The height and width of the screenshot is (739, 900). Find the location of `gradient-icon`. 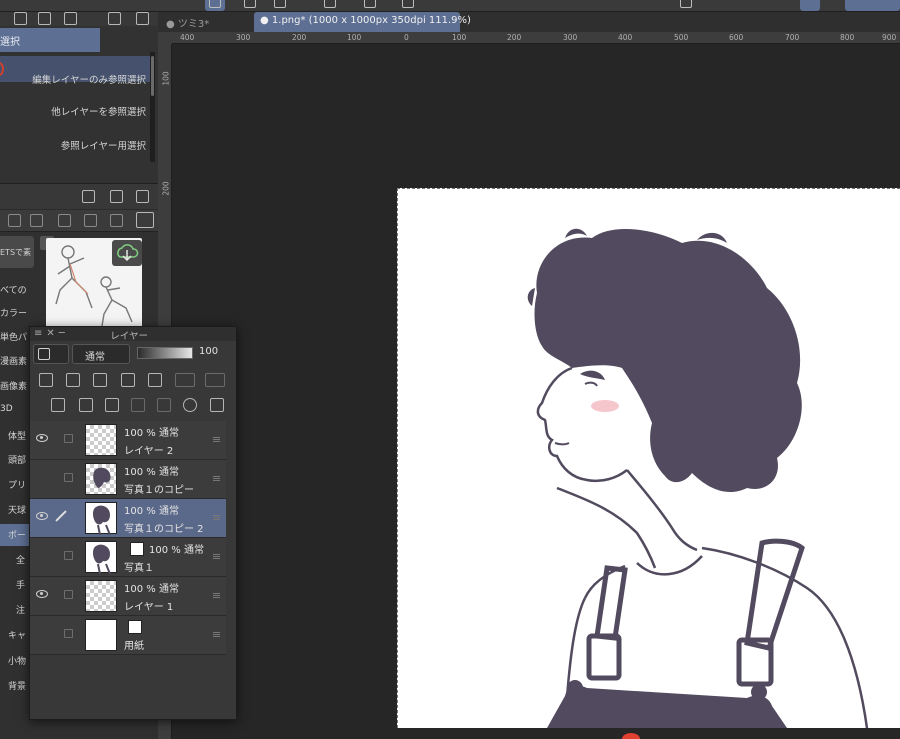

gradient-icon is located at coordinates (775, 5).